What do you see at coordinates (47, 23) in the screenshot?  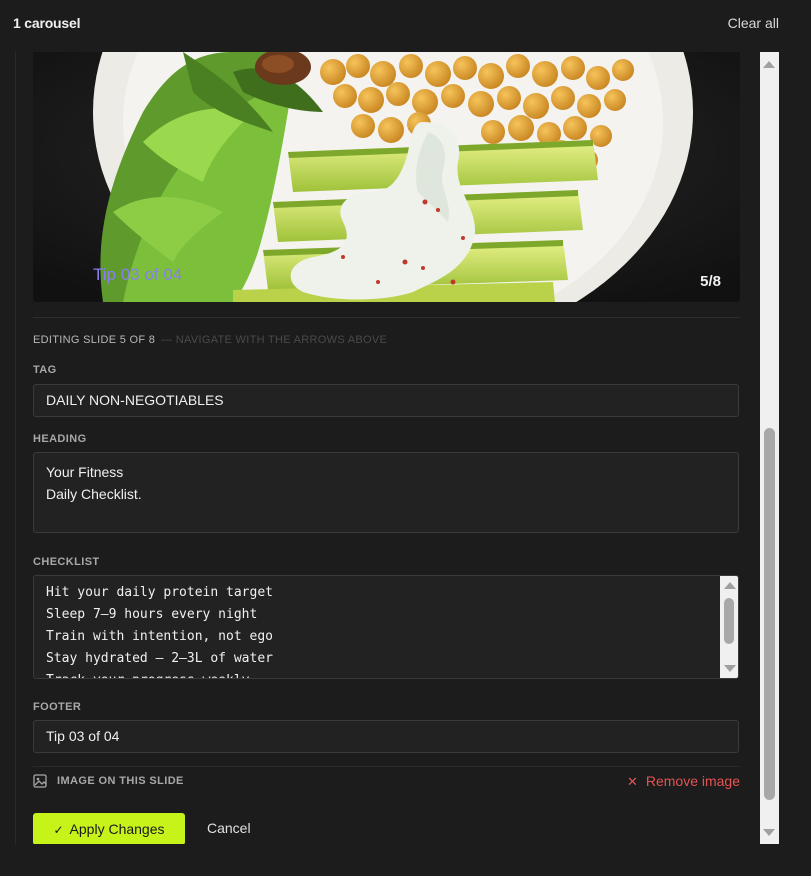 I see `carousel-count-title: 1 carousel` at bounding box center [47, 23].